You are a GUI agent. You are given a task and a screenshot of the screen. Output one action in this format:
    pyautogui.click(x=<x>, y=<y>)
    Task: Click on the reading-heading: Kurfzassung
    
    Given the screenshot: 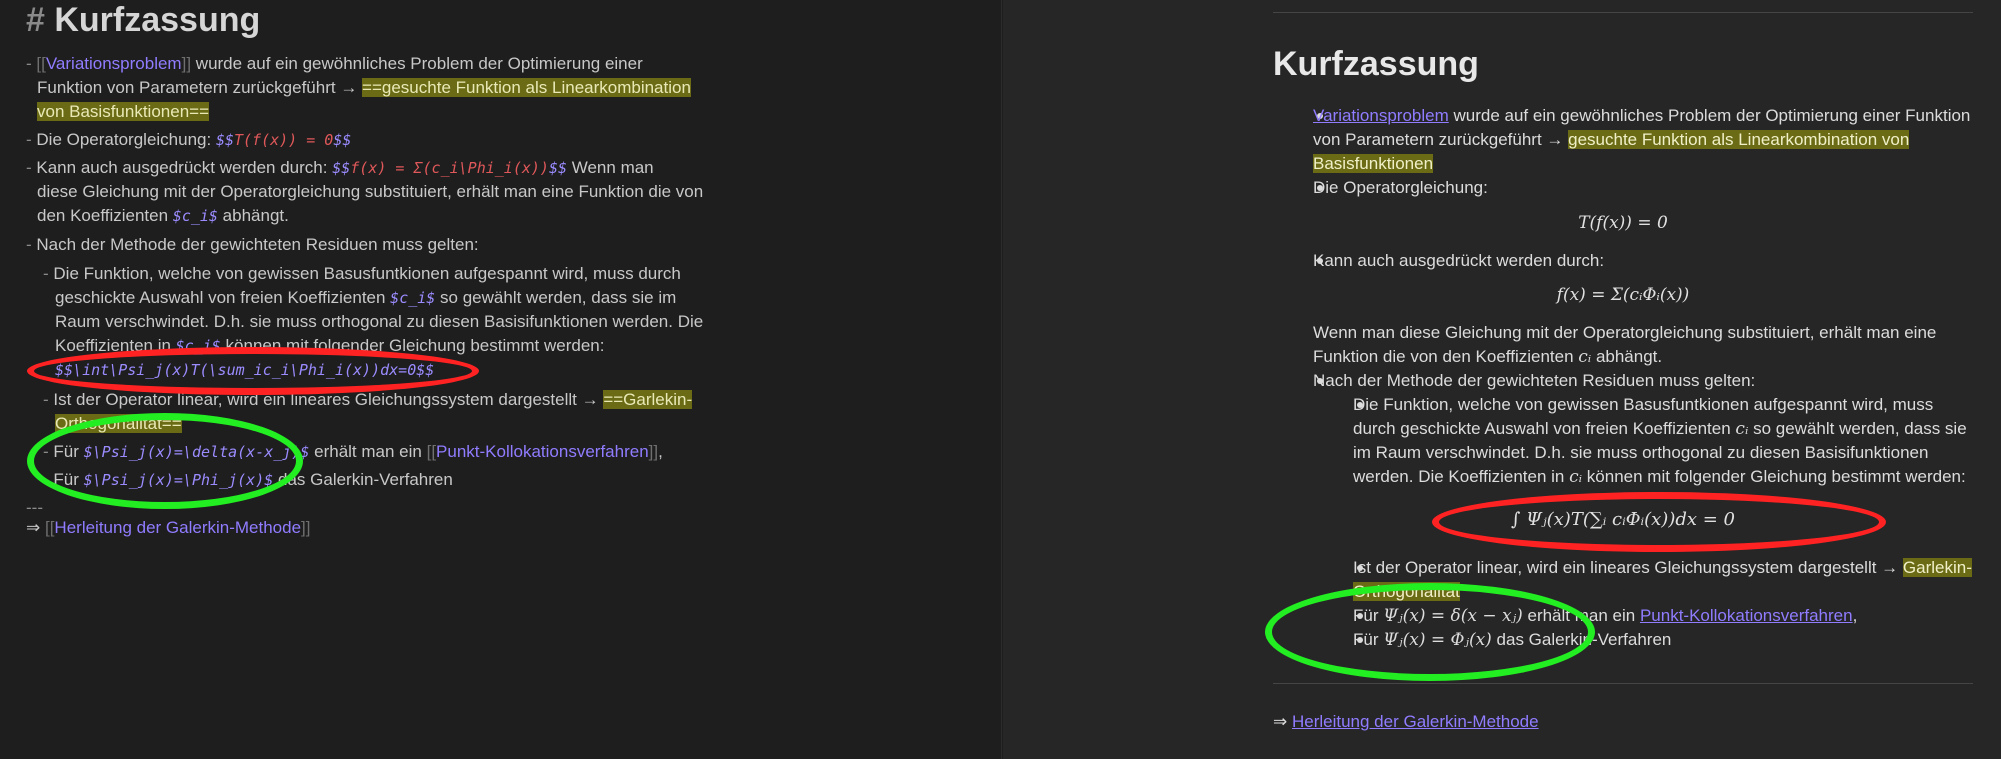 What is the action you would take?
    pyautogui.click(x=1376, y=64)
    